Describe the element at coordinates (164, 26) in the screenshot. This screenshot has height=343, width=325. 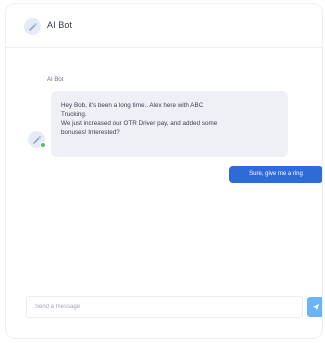
I see `chat-header: AI Bot` at that location.